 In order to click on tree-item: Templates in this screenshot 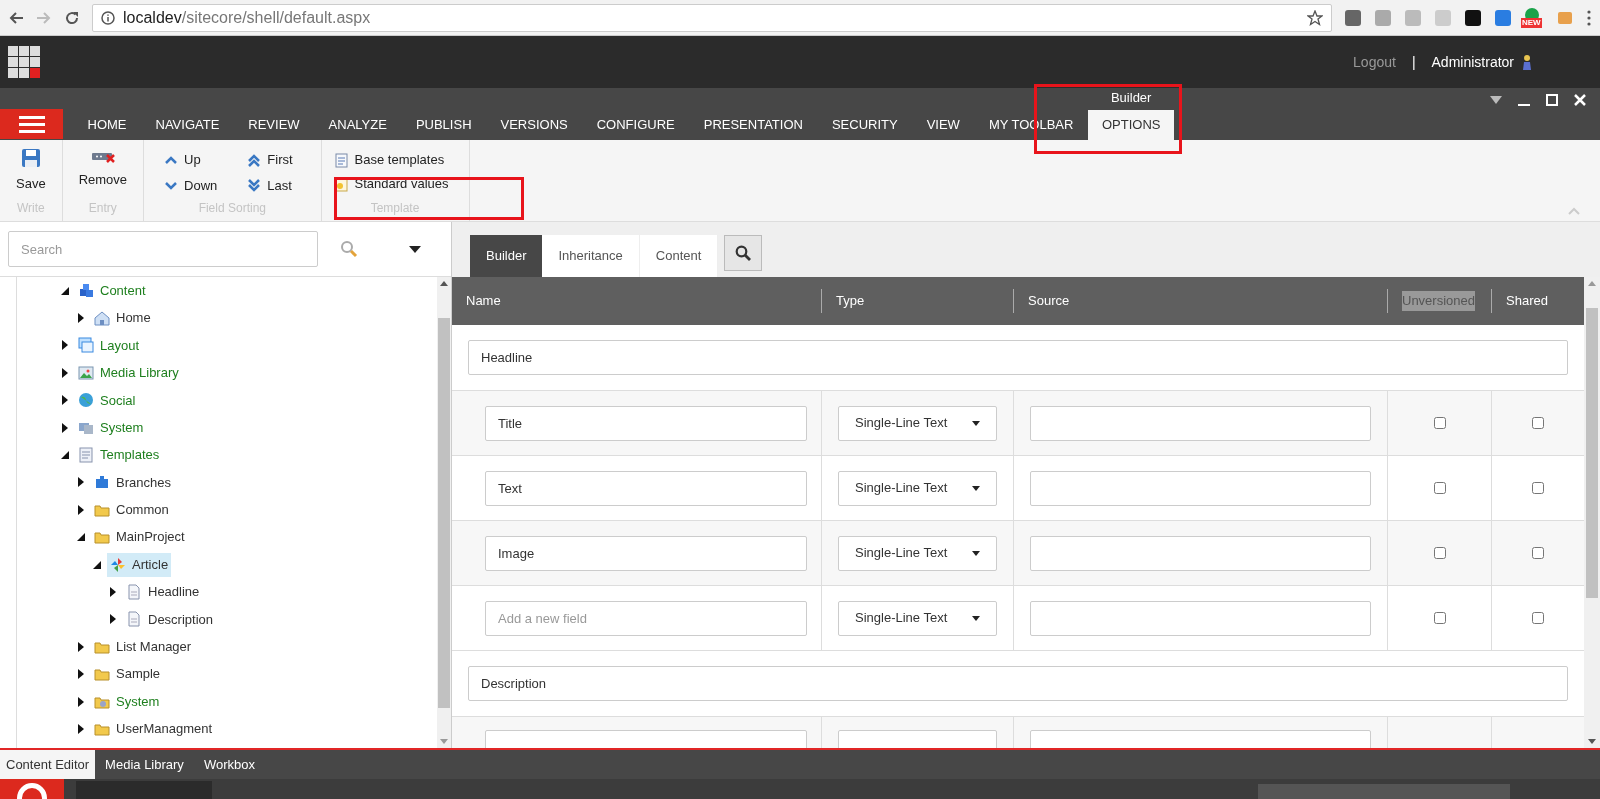, I will do `click(119, 455)`.